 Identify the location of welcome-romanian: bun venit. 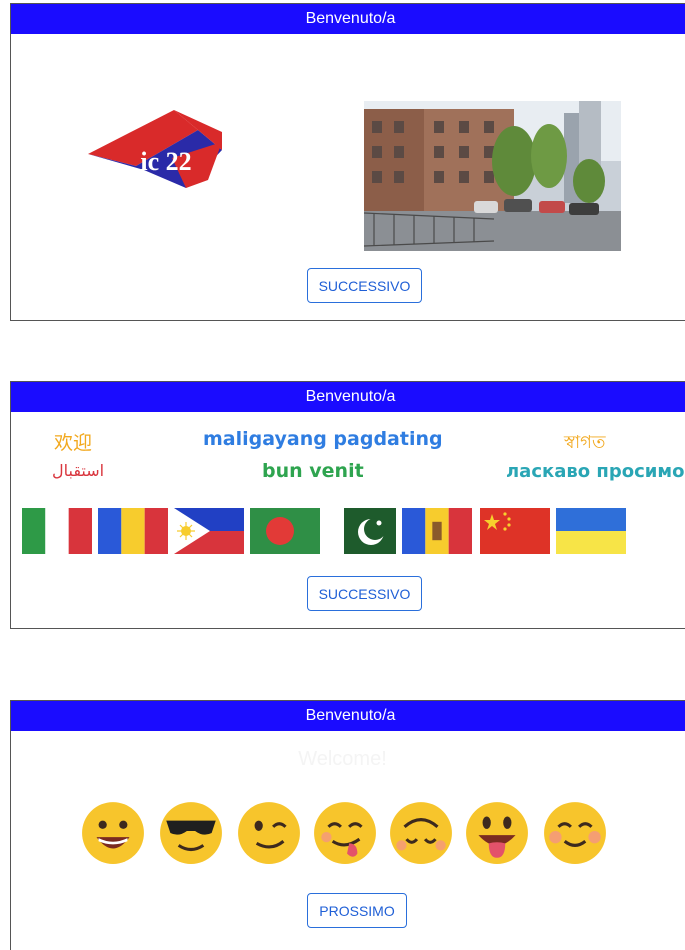
(313, 471).